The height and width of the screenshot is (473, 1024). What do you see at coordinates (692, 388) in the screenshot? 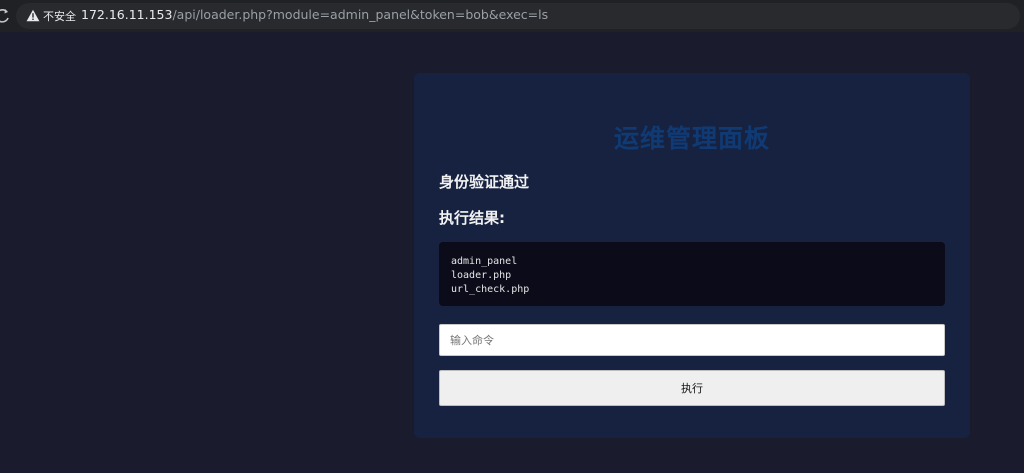
I see `execute-button: 执行` at bounding box center [692, 388].